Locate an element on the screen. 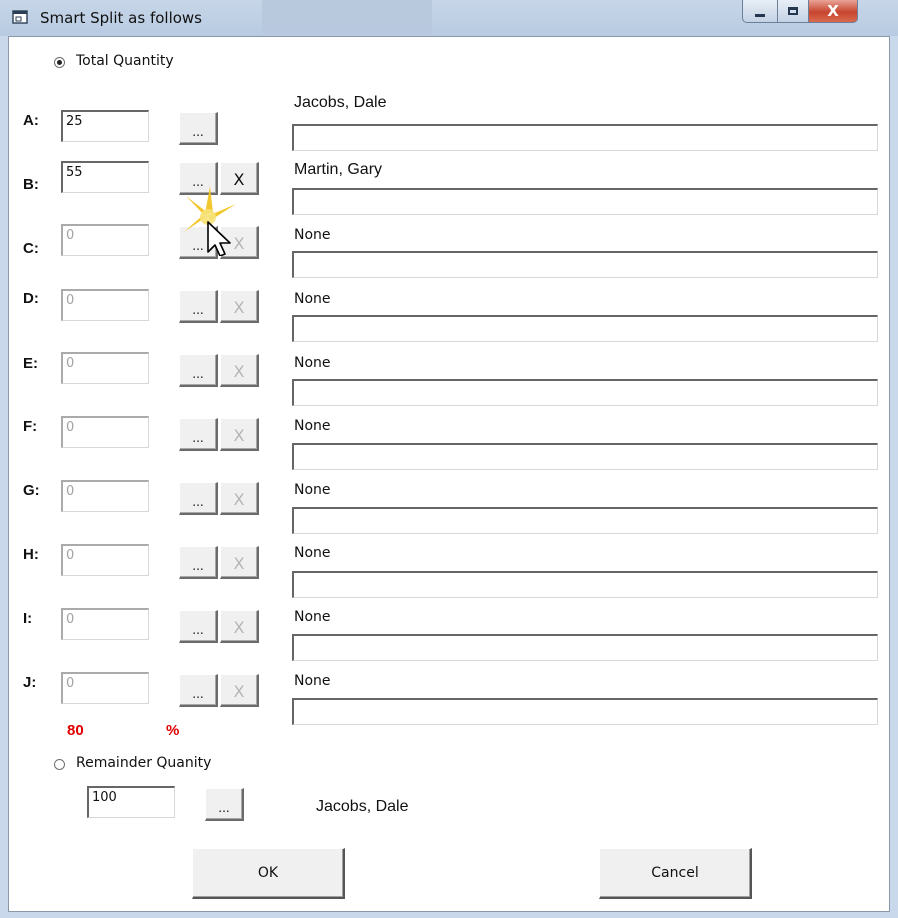 The width and height of the screenshot is (898, 918). ok-button: OK is located at coordinates (268, 873).